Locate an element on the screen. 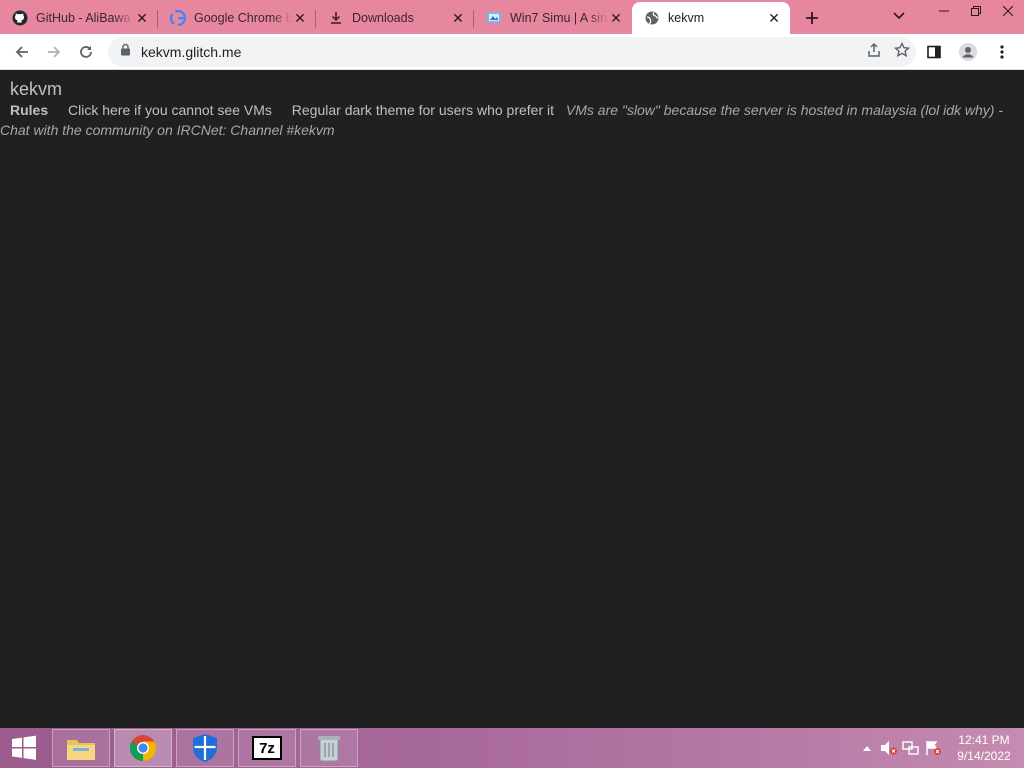 The width and height of the screenshot is (1024, 768). globe-icon is located at coordinates (652, 18).